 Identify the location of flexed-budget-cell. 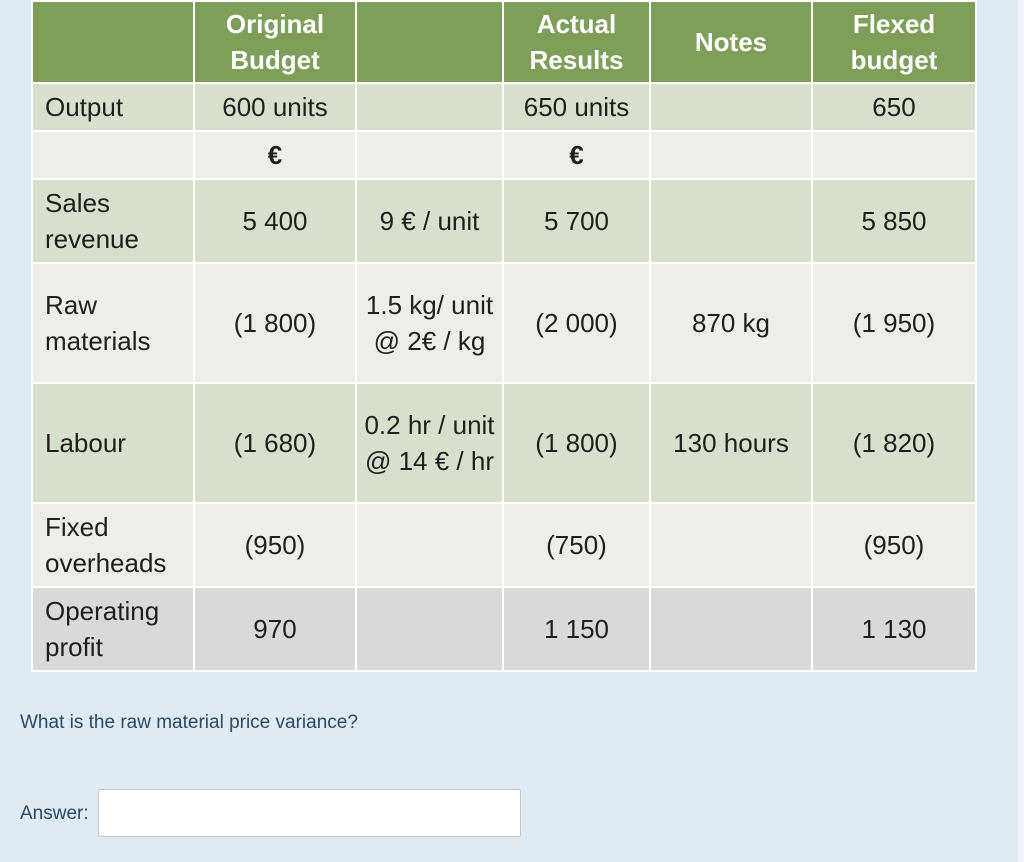
(894, 155).